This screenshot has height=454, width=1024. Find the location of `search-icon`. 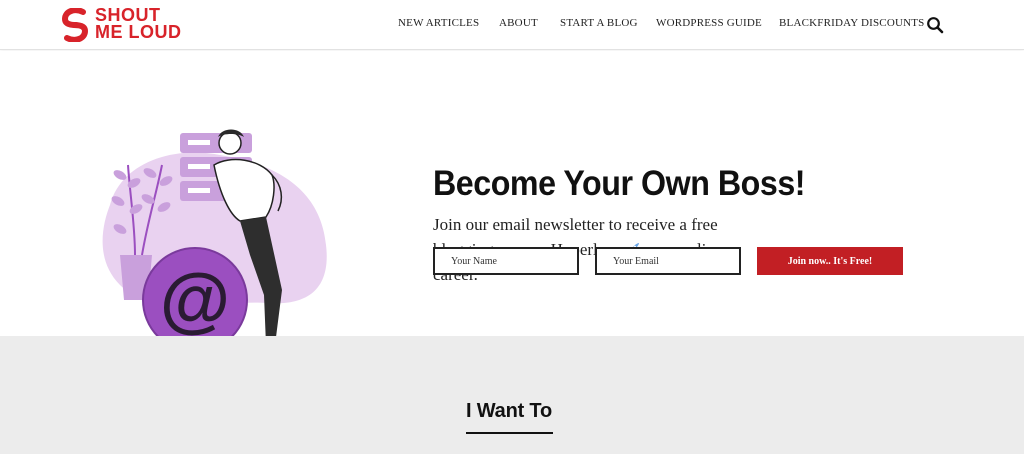

search-icon is located at coordinates (935, 25).